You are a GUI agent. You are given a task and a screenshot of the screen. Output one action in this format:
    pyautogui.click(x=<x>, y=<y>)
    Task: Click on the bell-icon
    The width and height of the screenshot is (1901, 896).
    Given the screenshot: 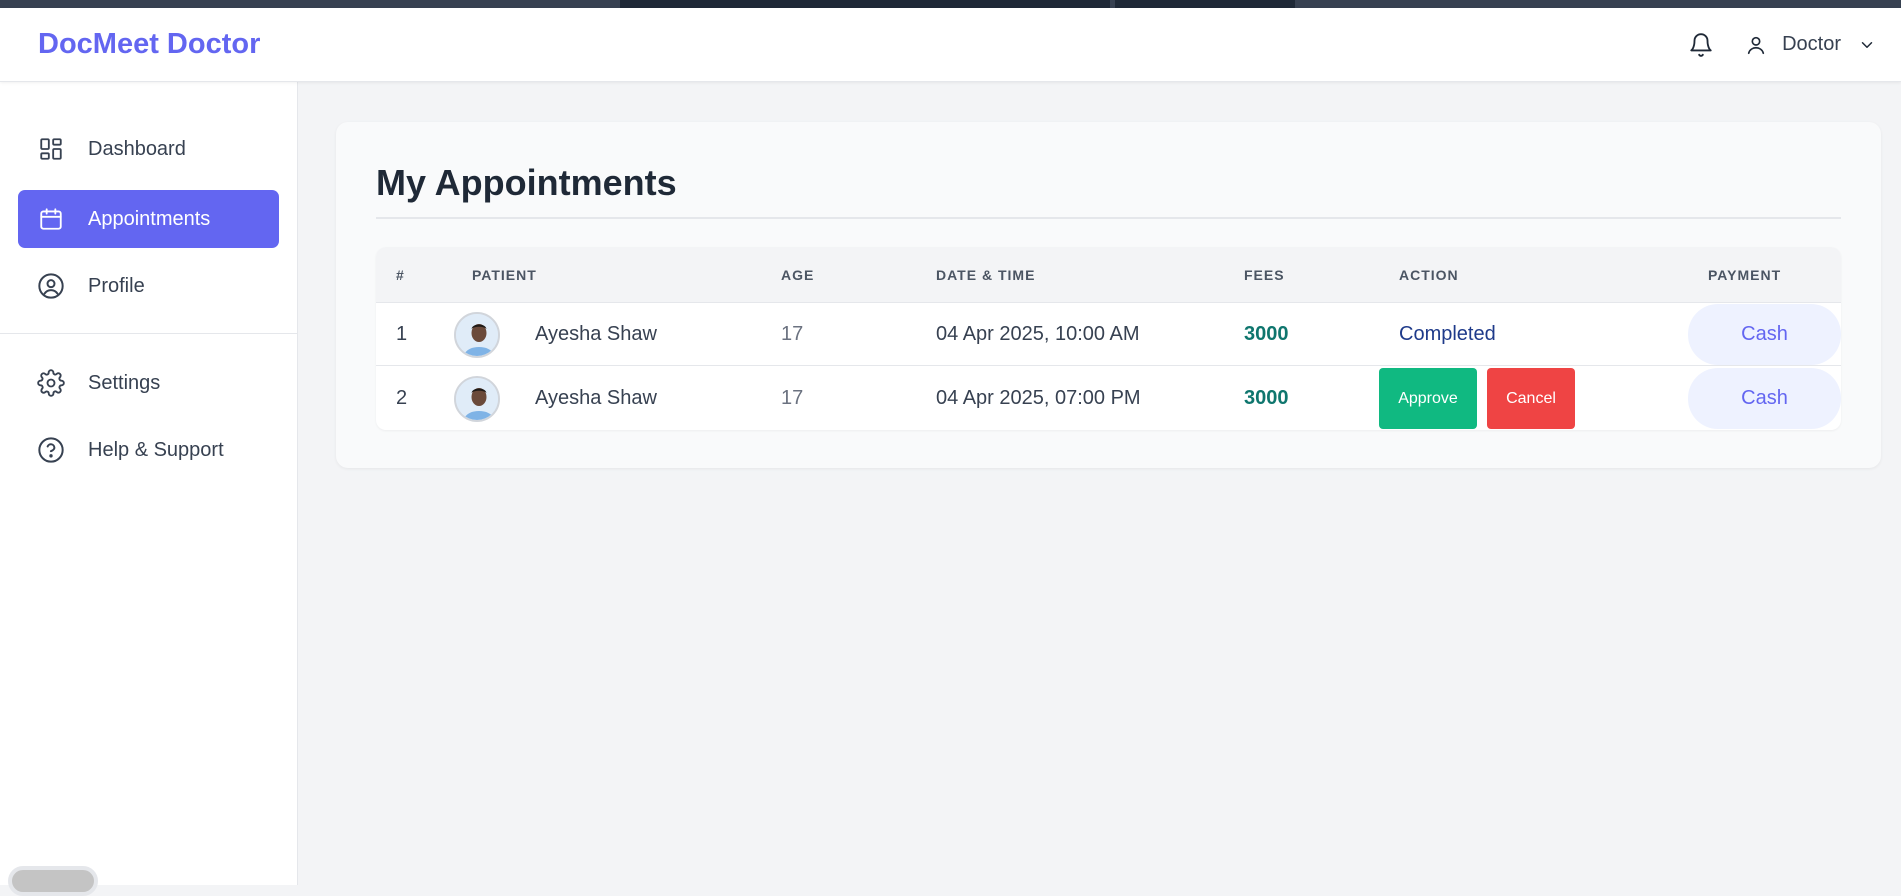 What is the action you would take?
    pyautogui.click(x=1701, y=45)
    